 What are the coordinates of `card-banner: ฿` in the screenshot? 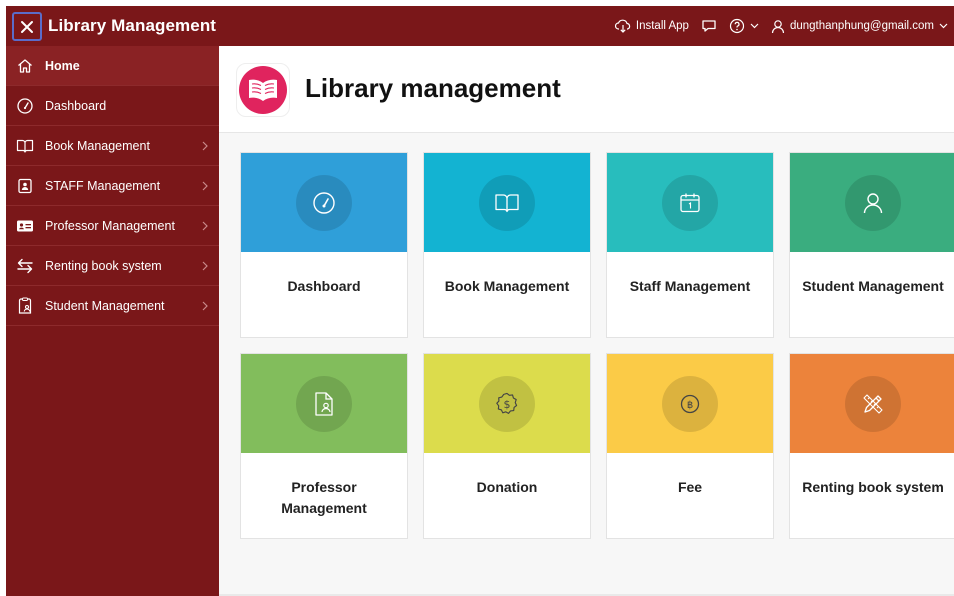 It's located at (690, 403).